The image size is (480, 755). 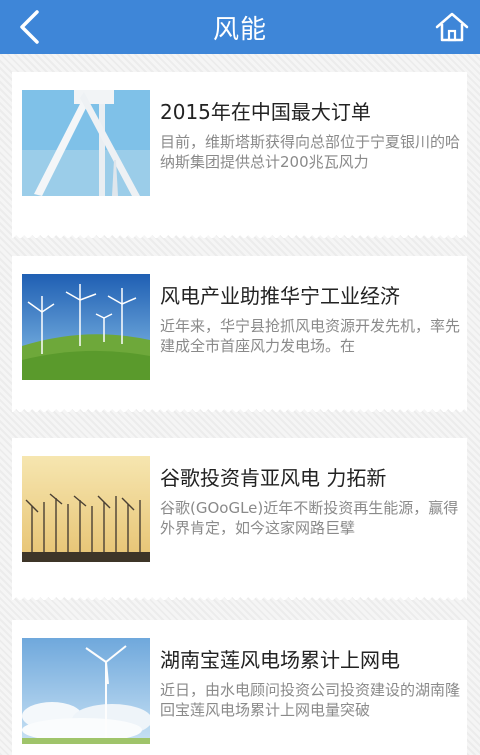 I want to click on article-summary: 目前，维斯塔斯获得向总部位于宁夏银川的哈纳斯集团提供总计200兆瓦风力, so click(x=310, y=152).